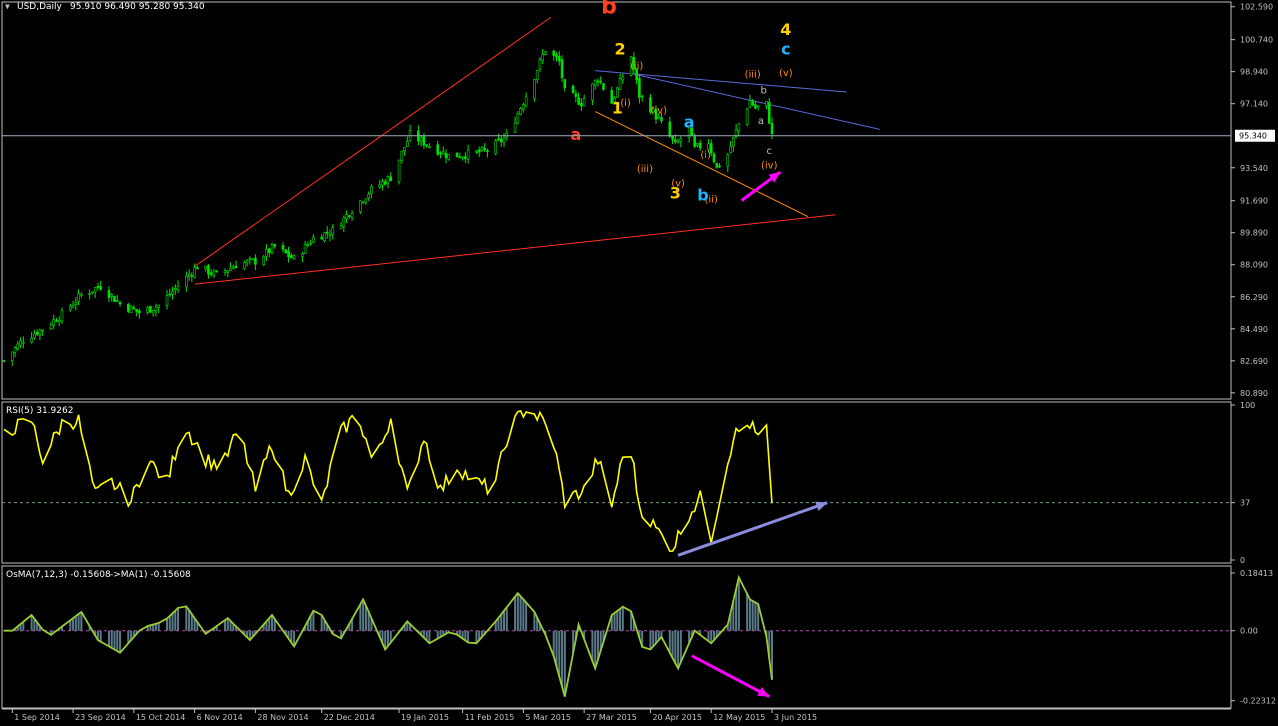 This screenshot has width=1278, height=726. What do you see at coordinates (786, 73) in the screenshot?
I see `wave-label: (v)` at bounding box center [786, 73].